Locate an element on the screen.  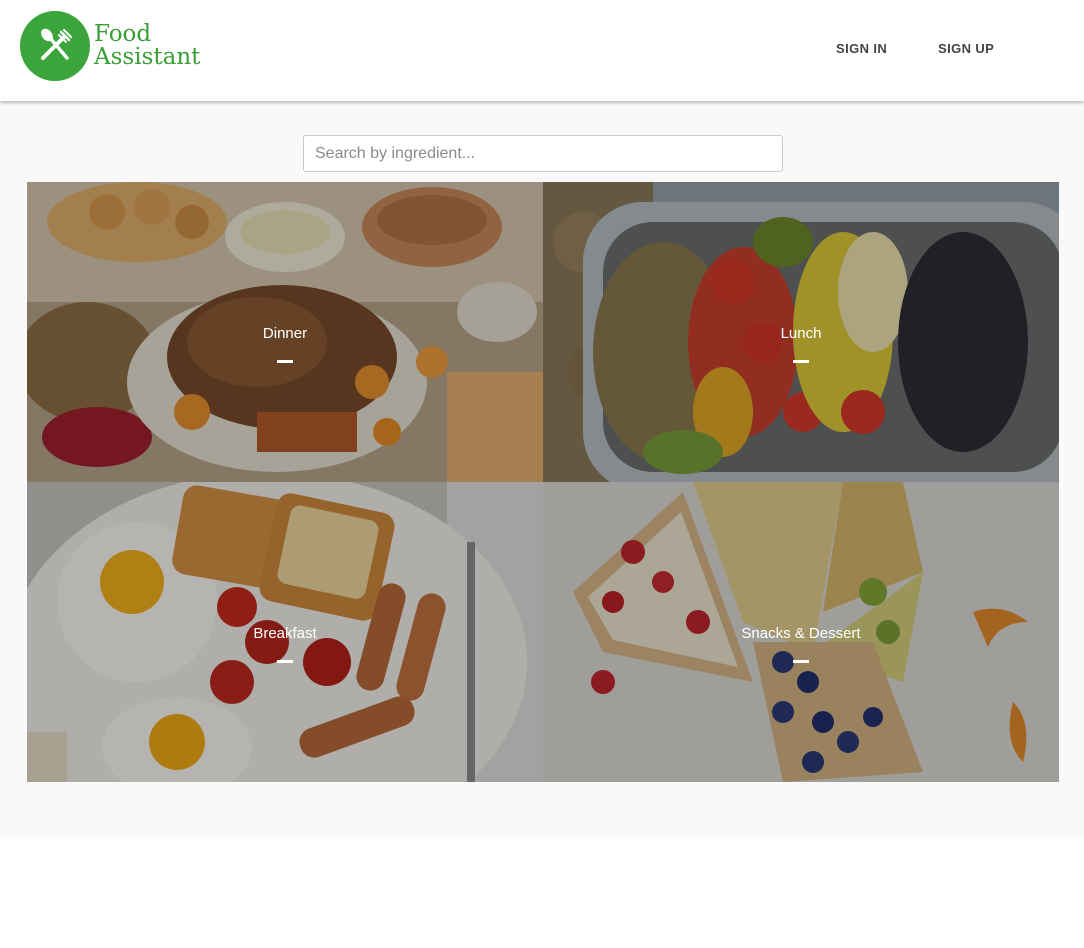
tile-label: Lunch is located at coordinates (801, 333).